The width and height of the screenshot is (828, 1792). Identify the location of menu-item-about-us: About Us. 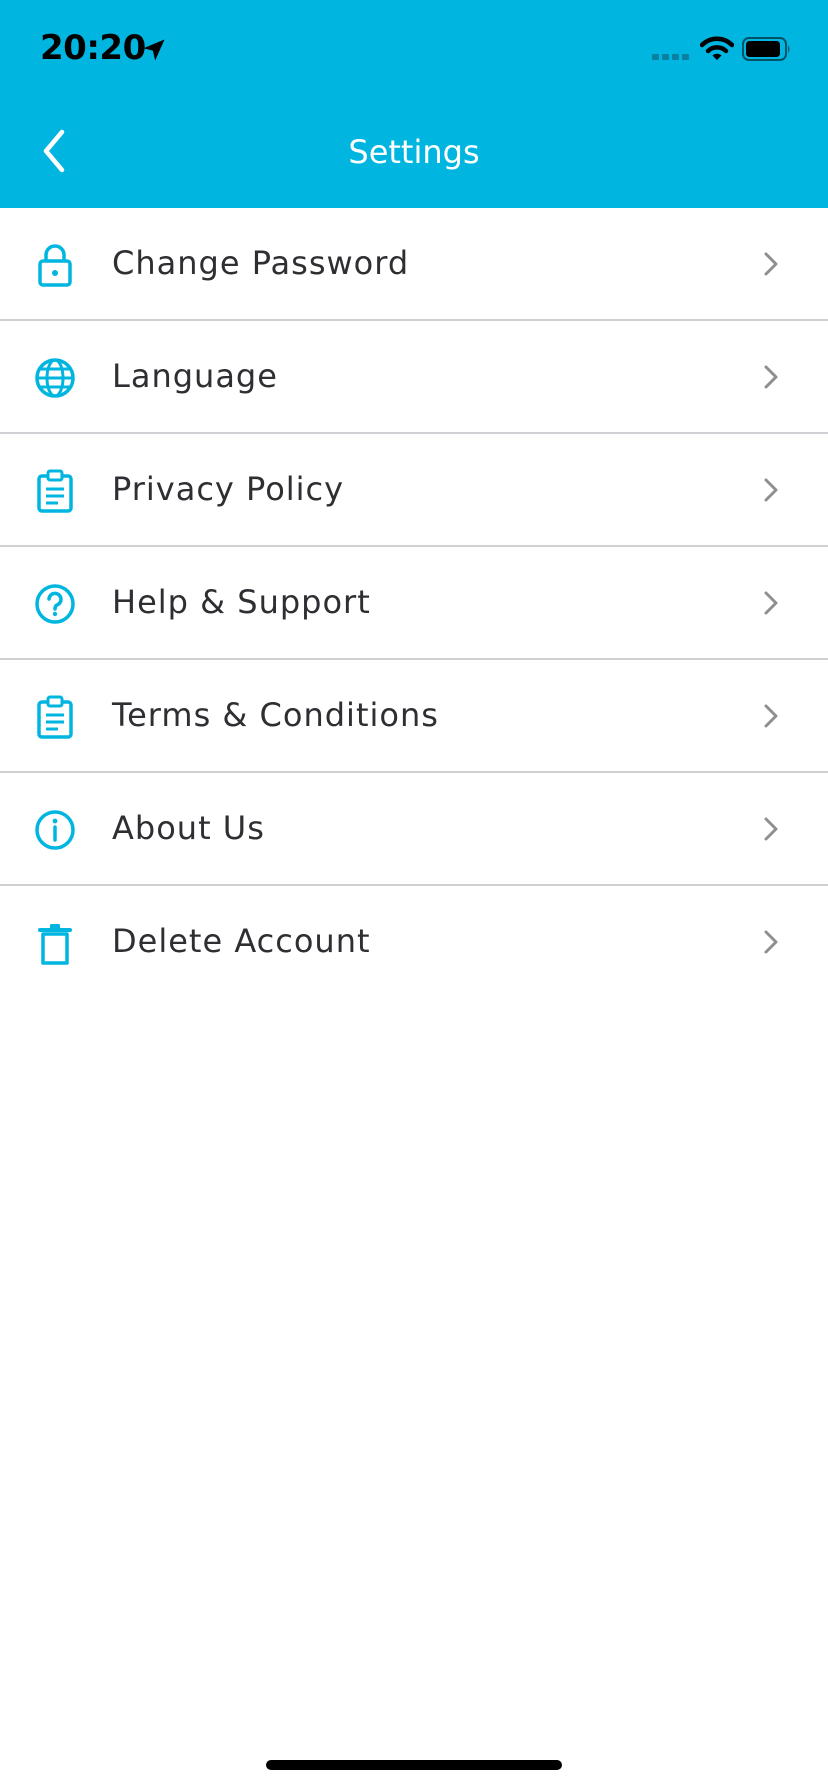
(414, 829).